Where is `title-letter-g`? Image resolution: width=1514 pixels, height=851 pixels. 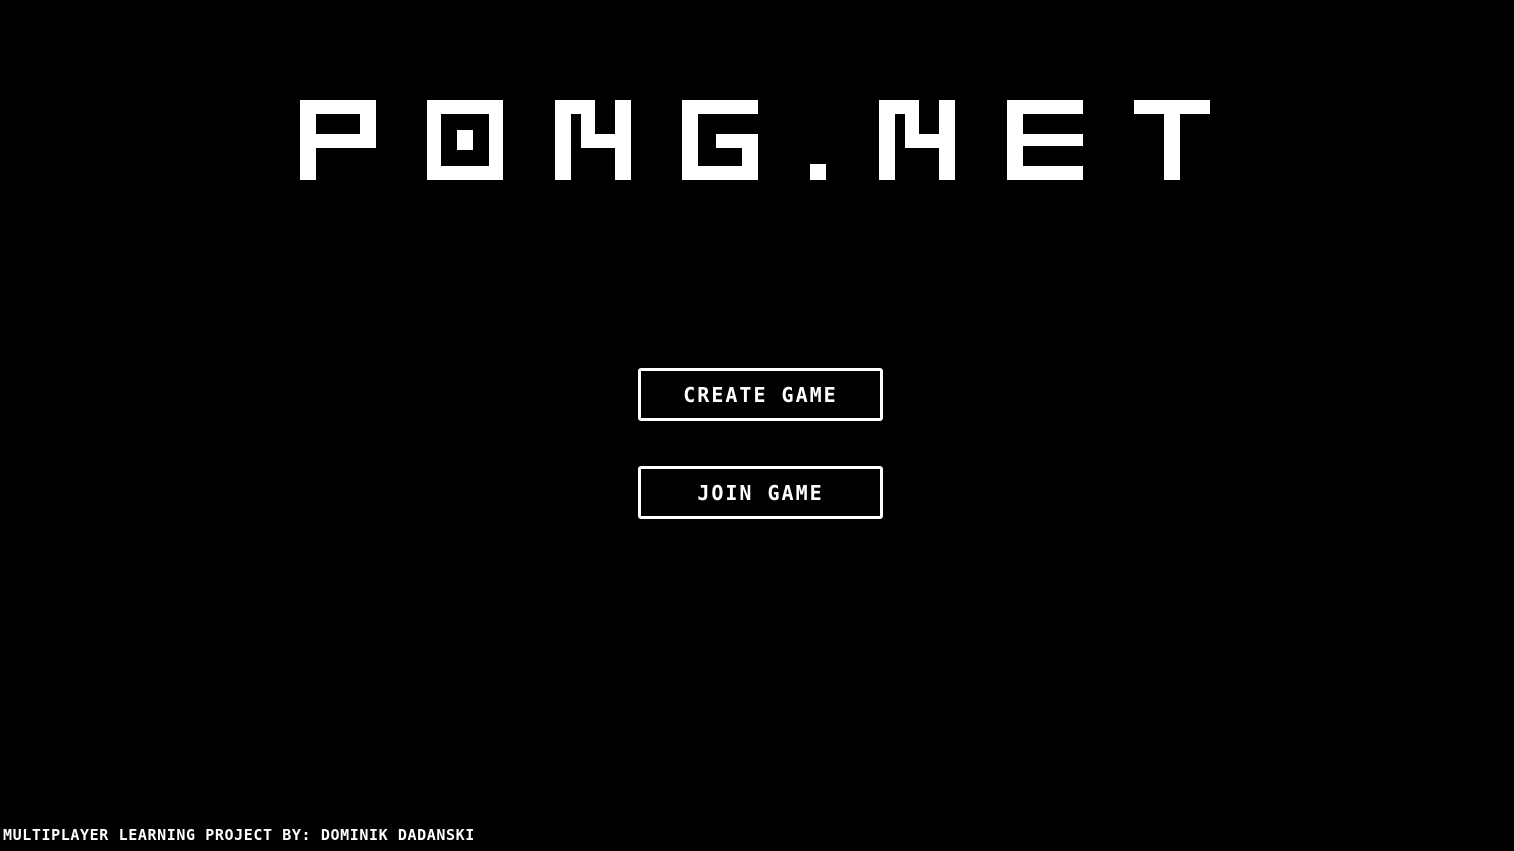
title-letter-g is located at coordinates (720, 140).